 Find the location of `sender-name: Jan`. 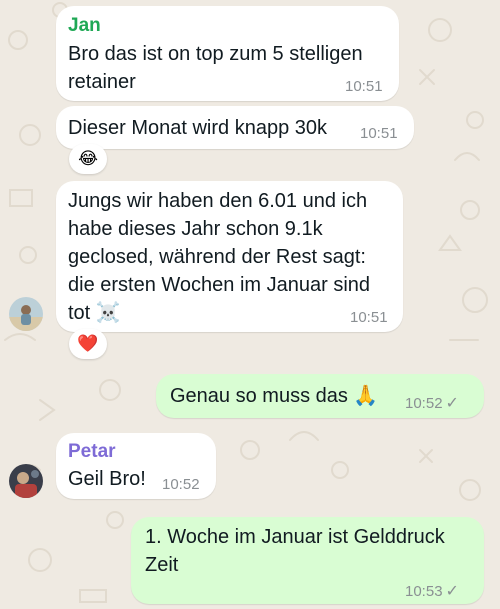

sender-name: Jan is located at coordinates (84, 26).